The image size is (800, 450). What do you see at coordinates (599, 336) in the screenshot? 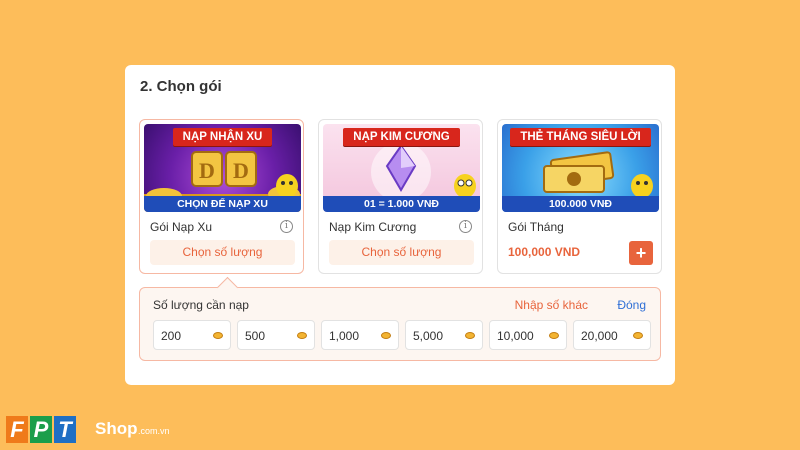
I see `quantity-value: 20,000` at bounding box center [599, 336].